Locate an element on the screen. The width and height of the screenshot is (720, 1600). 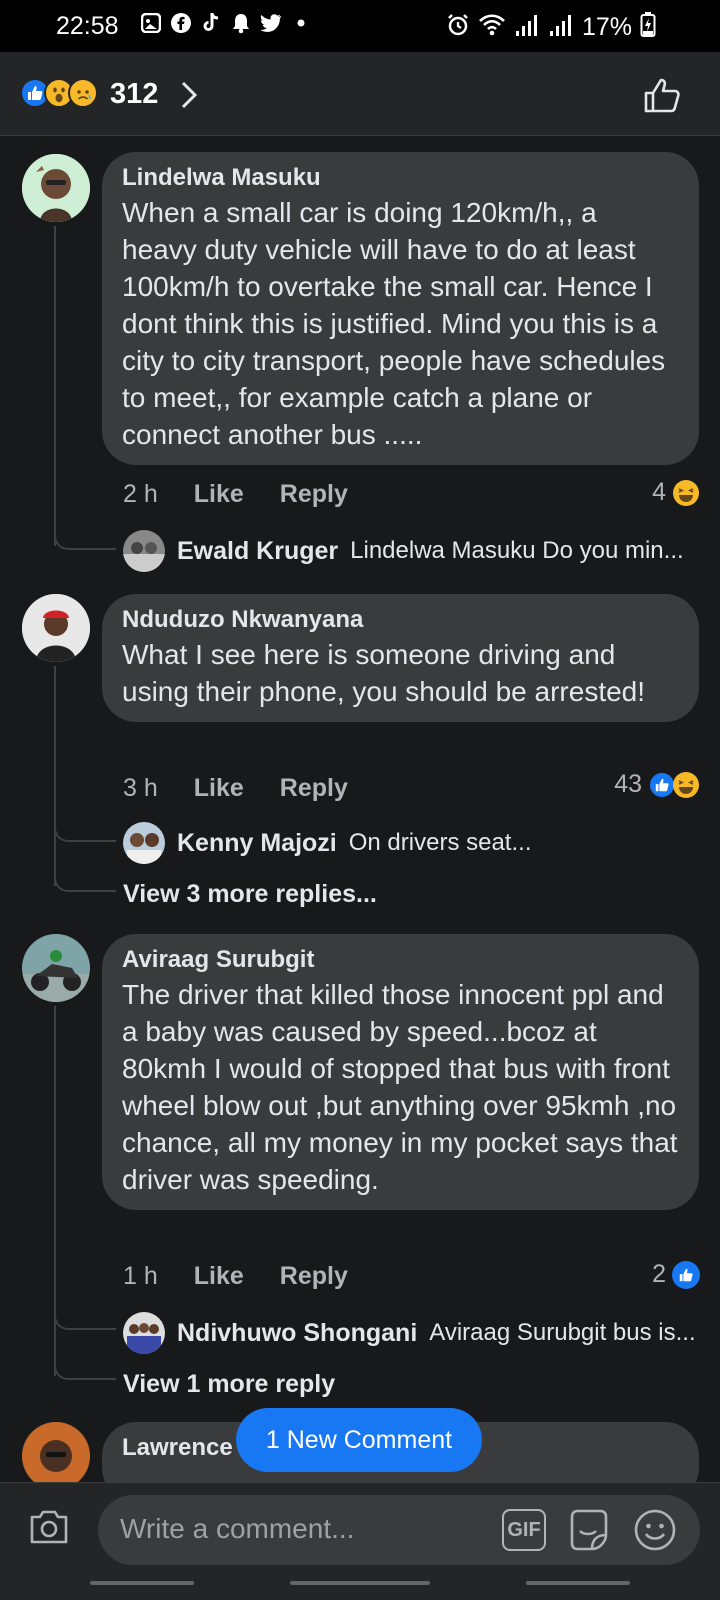
comment-reactions: 2 is located at coordinates (676, 1274).